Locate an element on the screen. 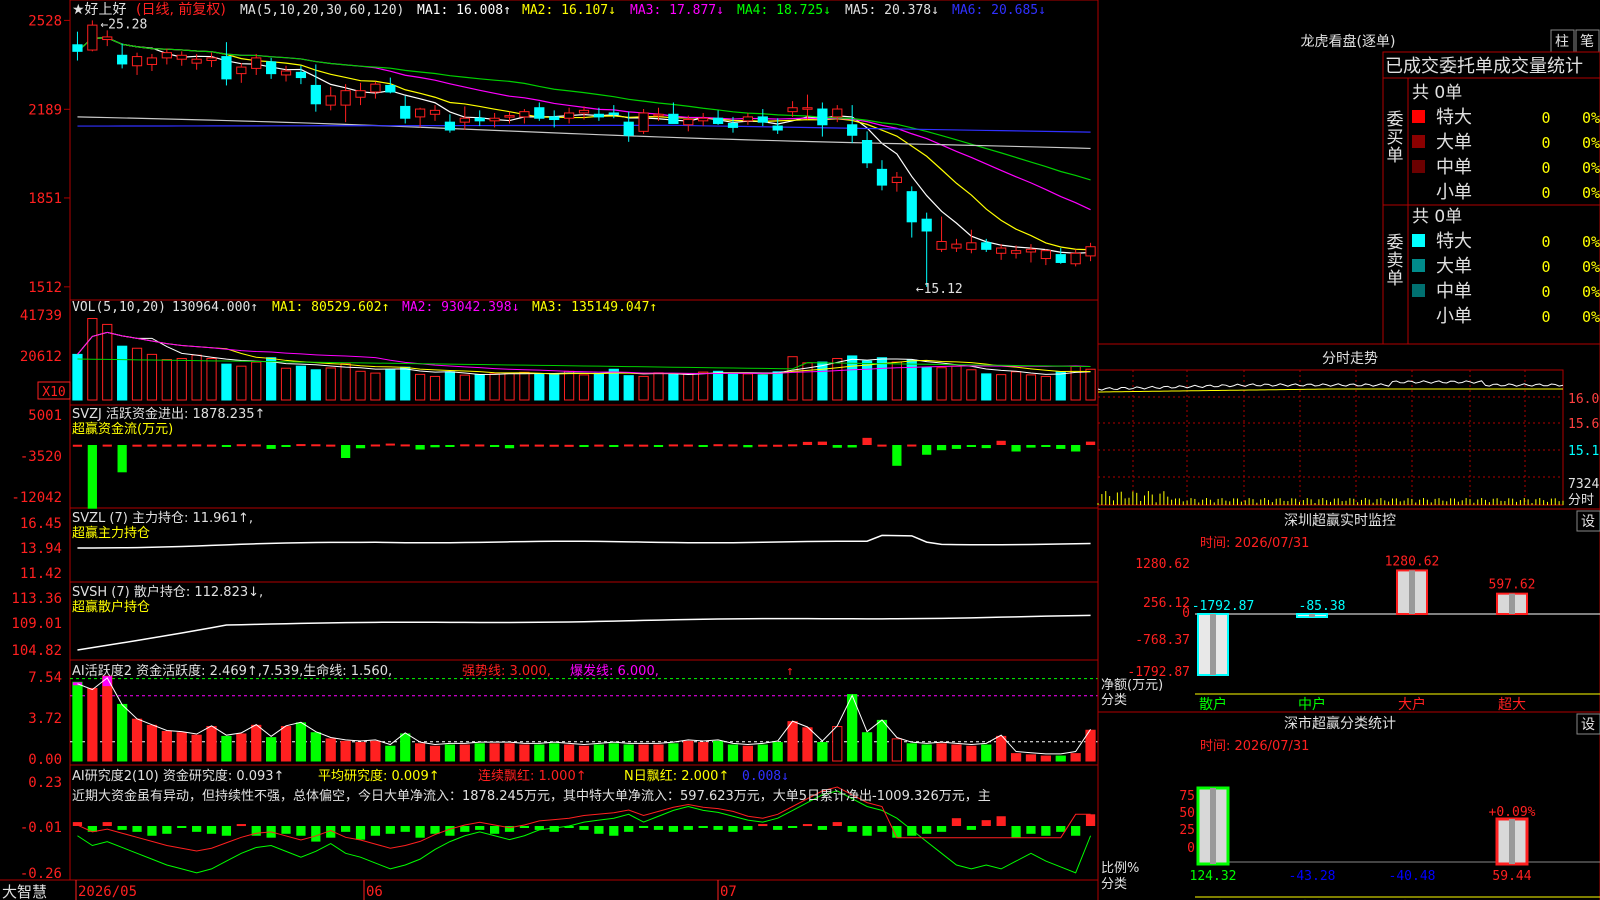 This screenshot has height=900, width=1600. ma-legend: MA1: 16.008↑ is located at coordinates (464, 10).